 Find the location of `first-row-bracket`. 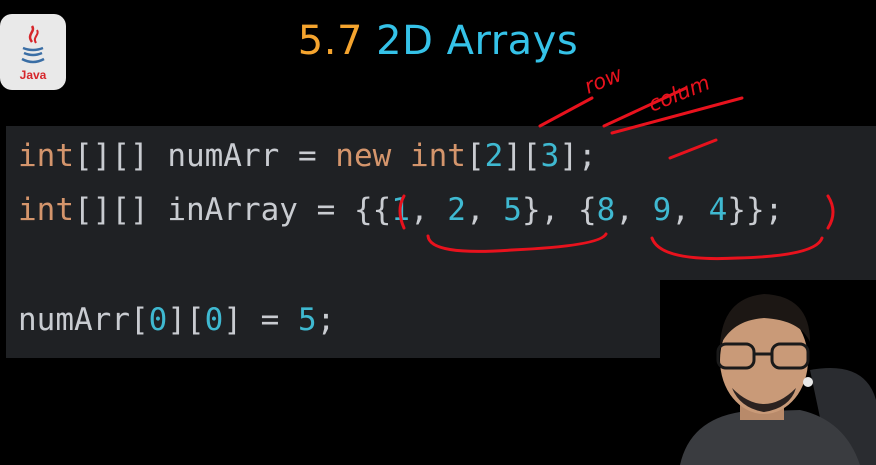

first-row-bracket is located at coordinates (517, 242).